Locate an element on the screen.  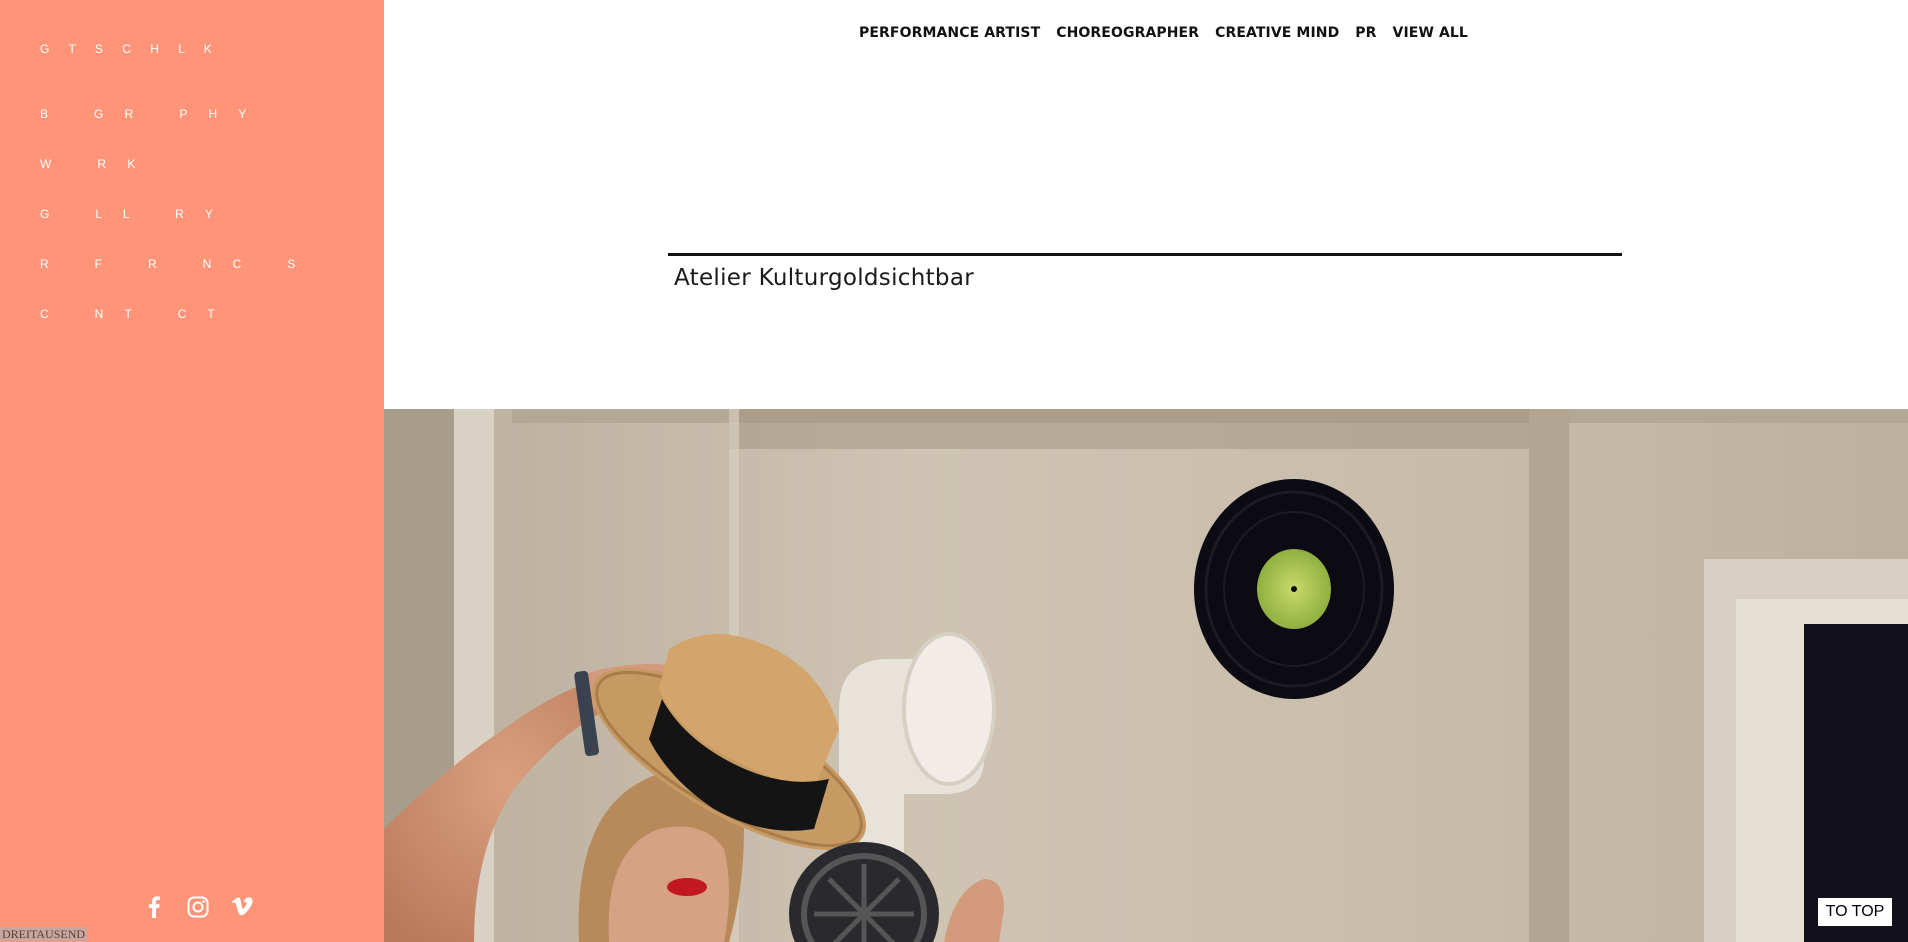
instagram-icon is located at coordinates (198, 907).